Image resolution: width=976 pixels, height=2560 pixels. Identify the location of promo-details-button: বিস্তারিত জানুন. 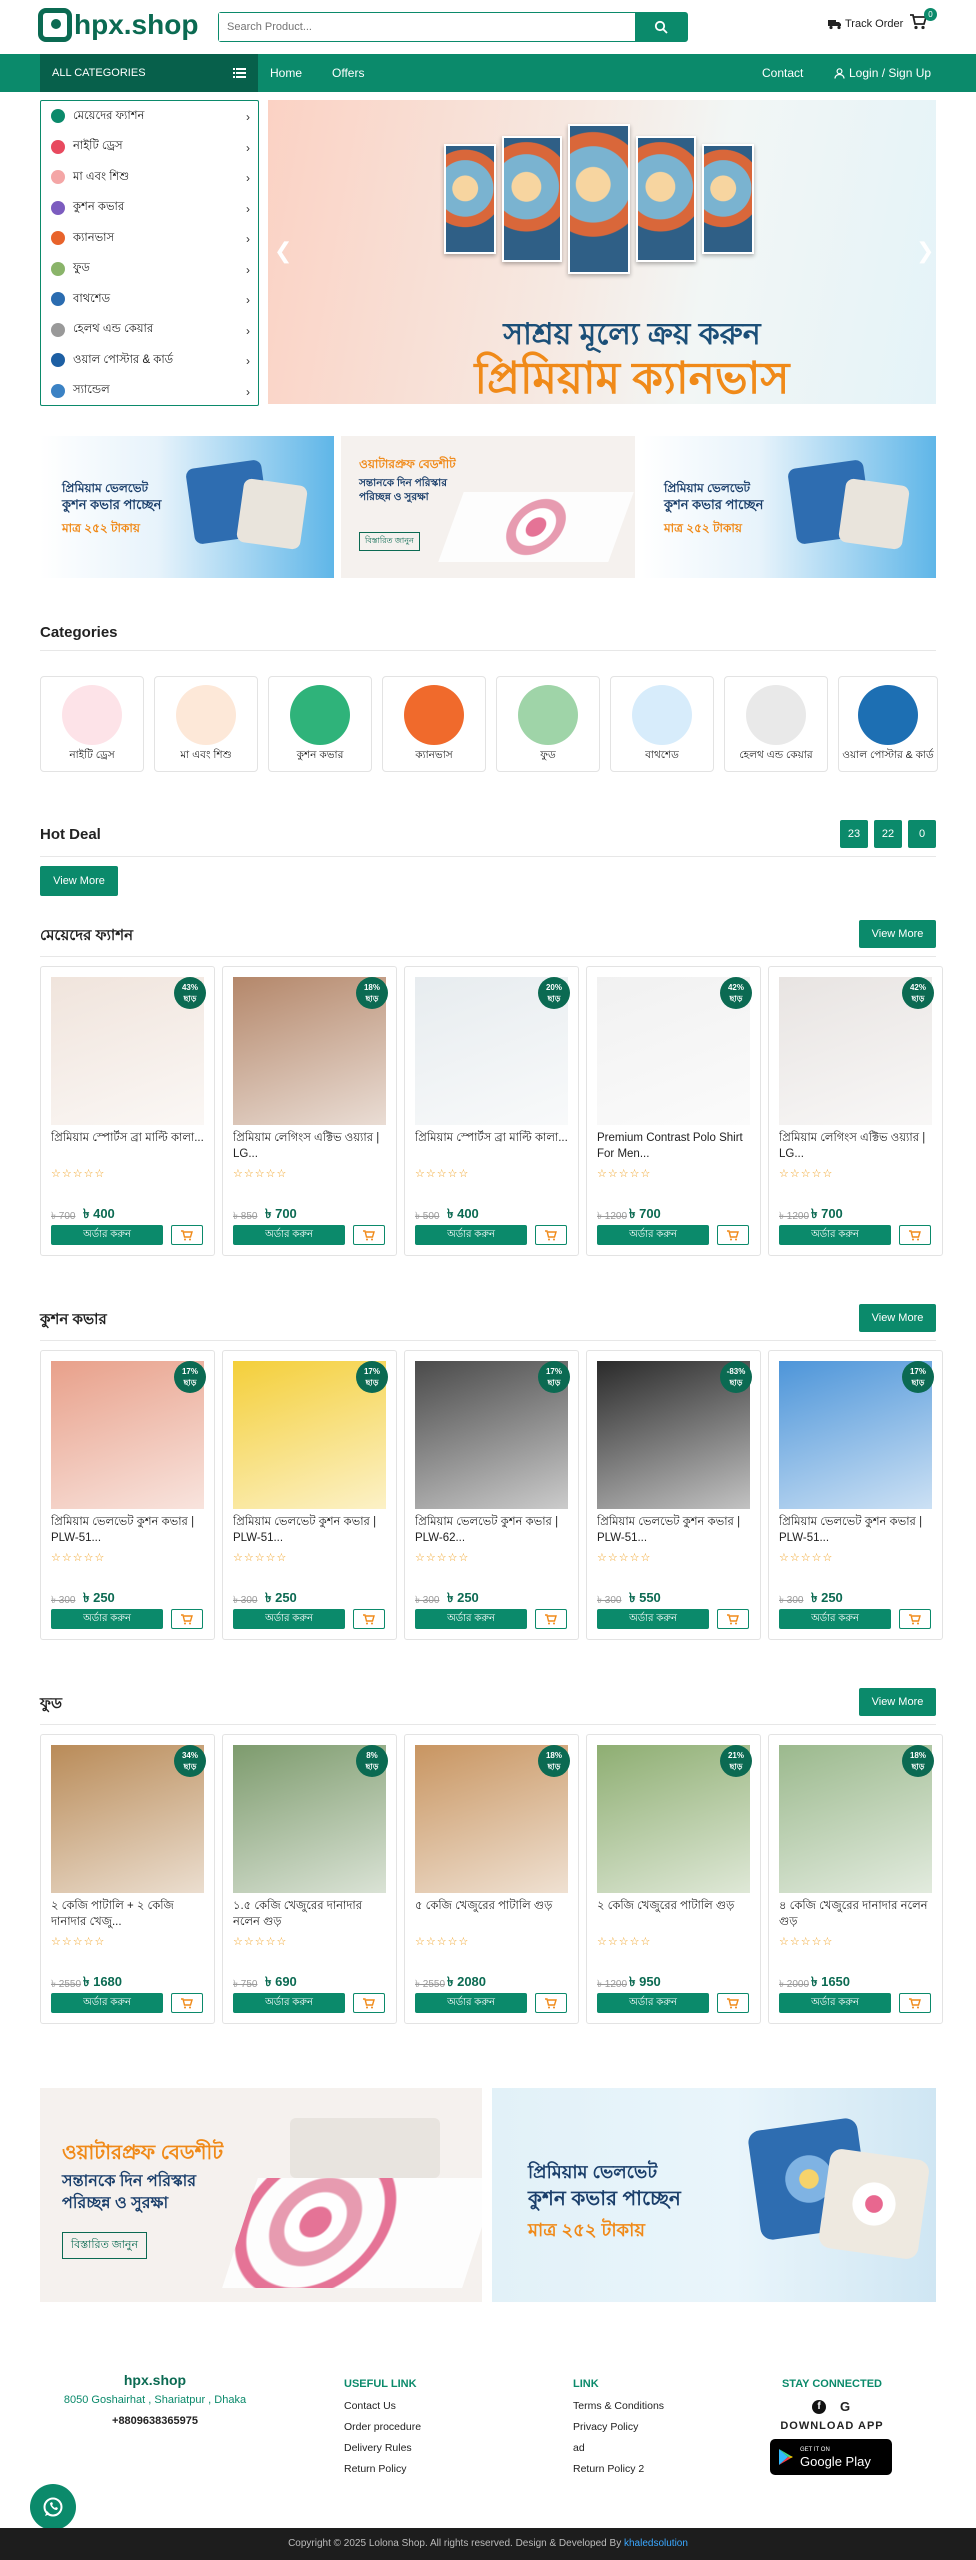
(389, 541).